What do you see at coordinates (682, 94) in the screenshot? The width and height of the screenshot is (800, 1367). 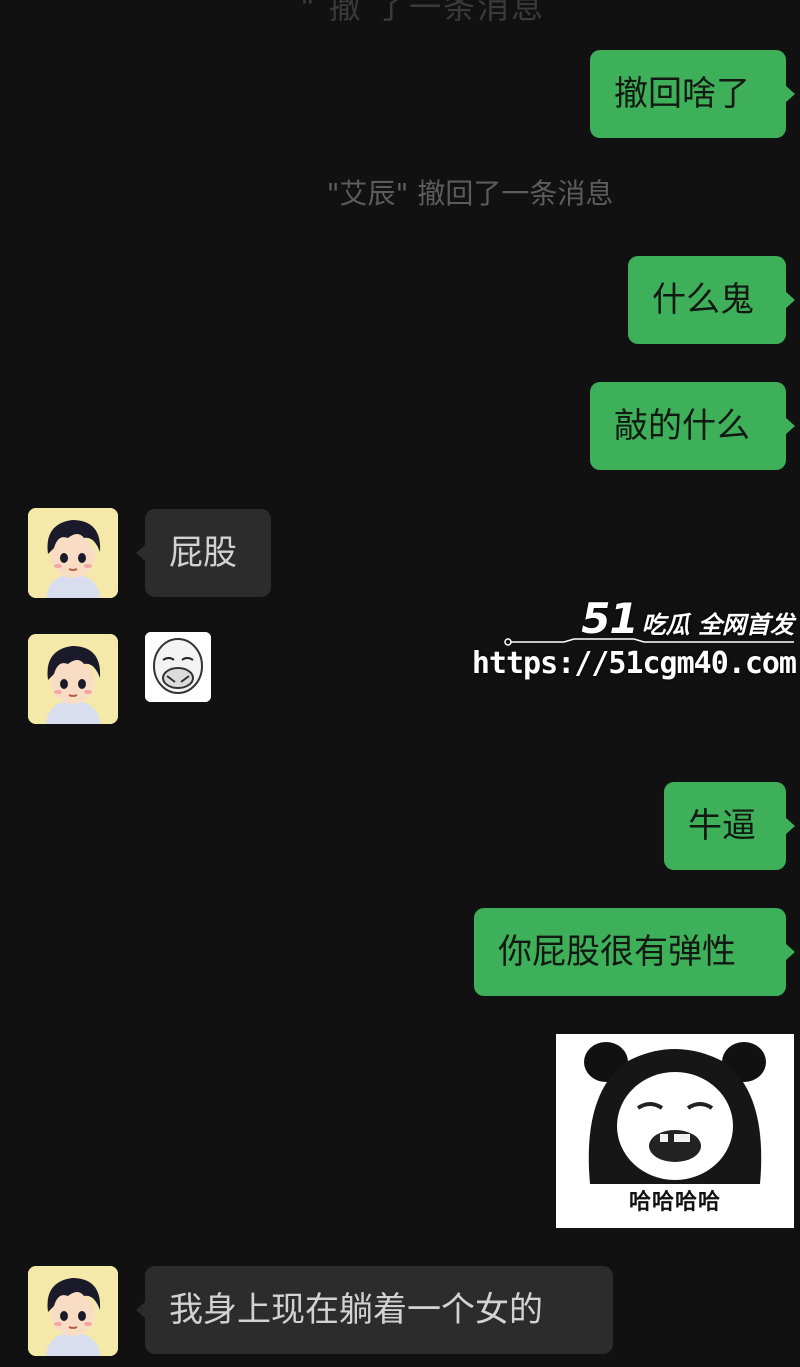 I see `message-text: 撤回啥了` at bounding box center [682, 94].